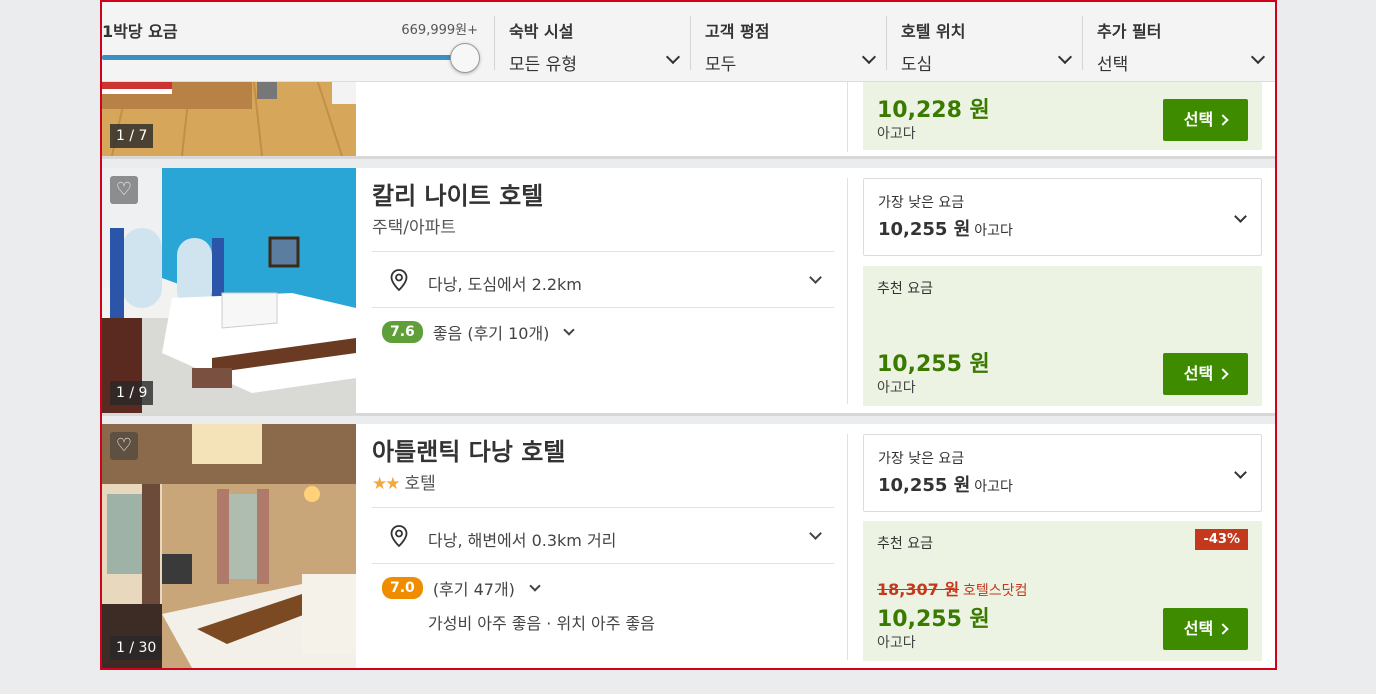  What do you see at coordinates (505, 284) in the screenshot?
I see `location-text: 다낭, 도심에서 2.2km` at bounding box center [505, 284].